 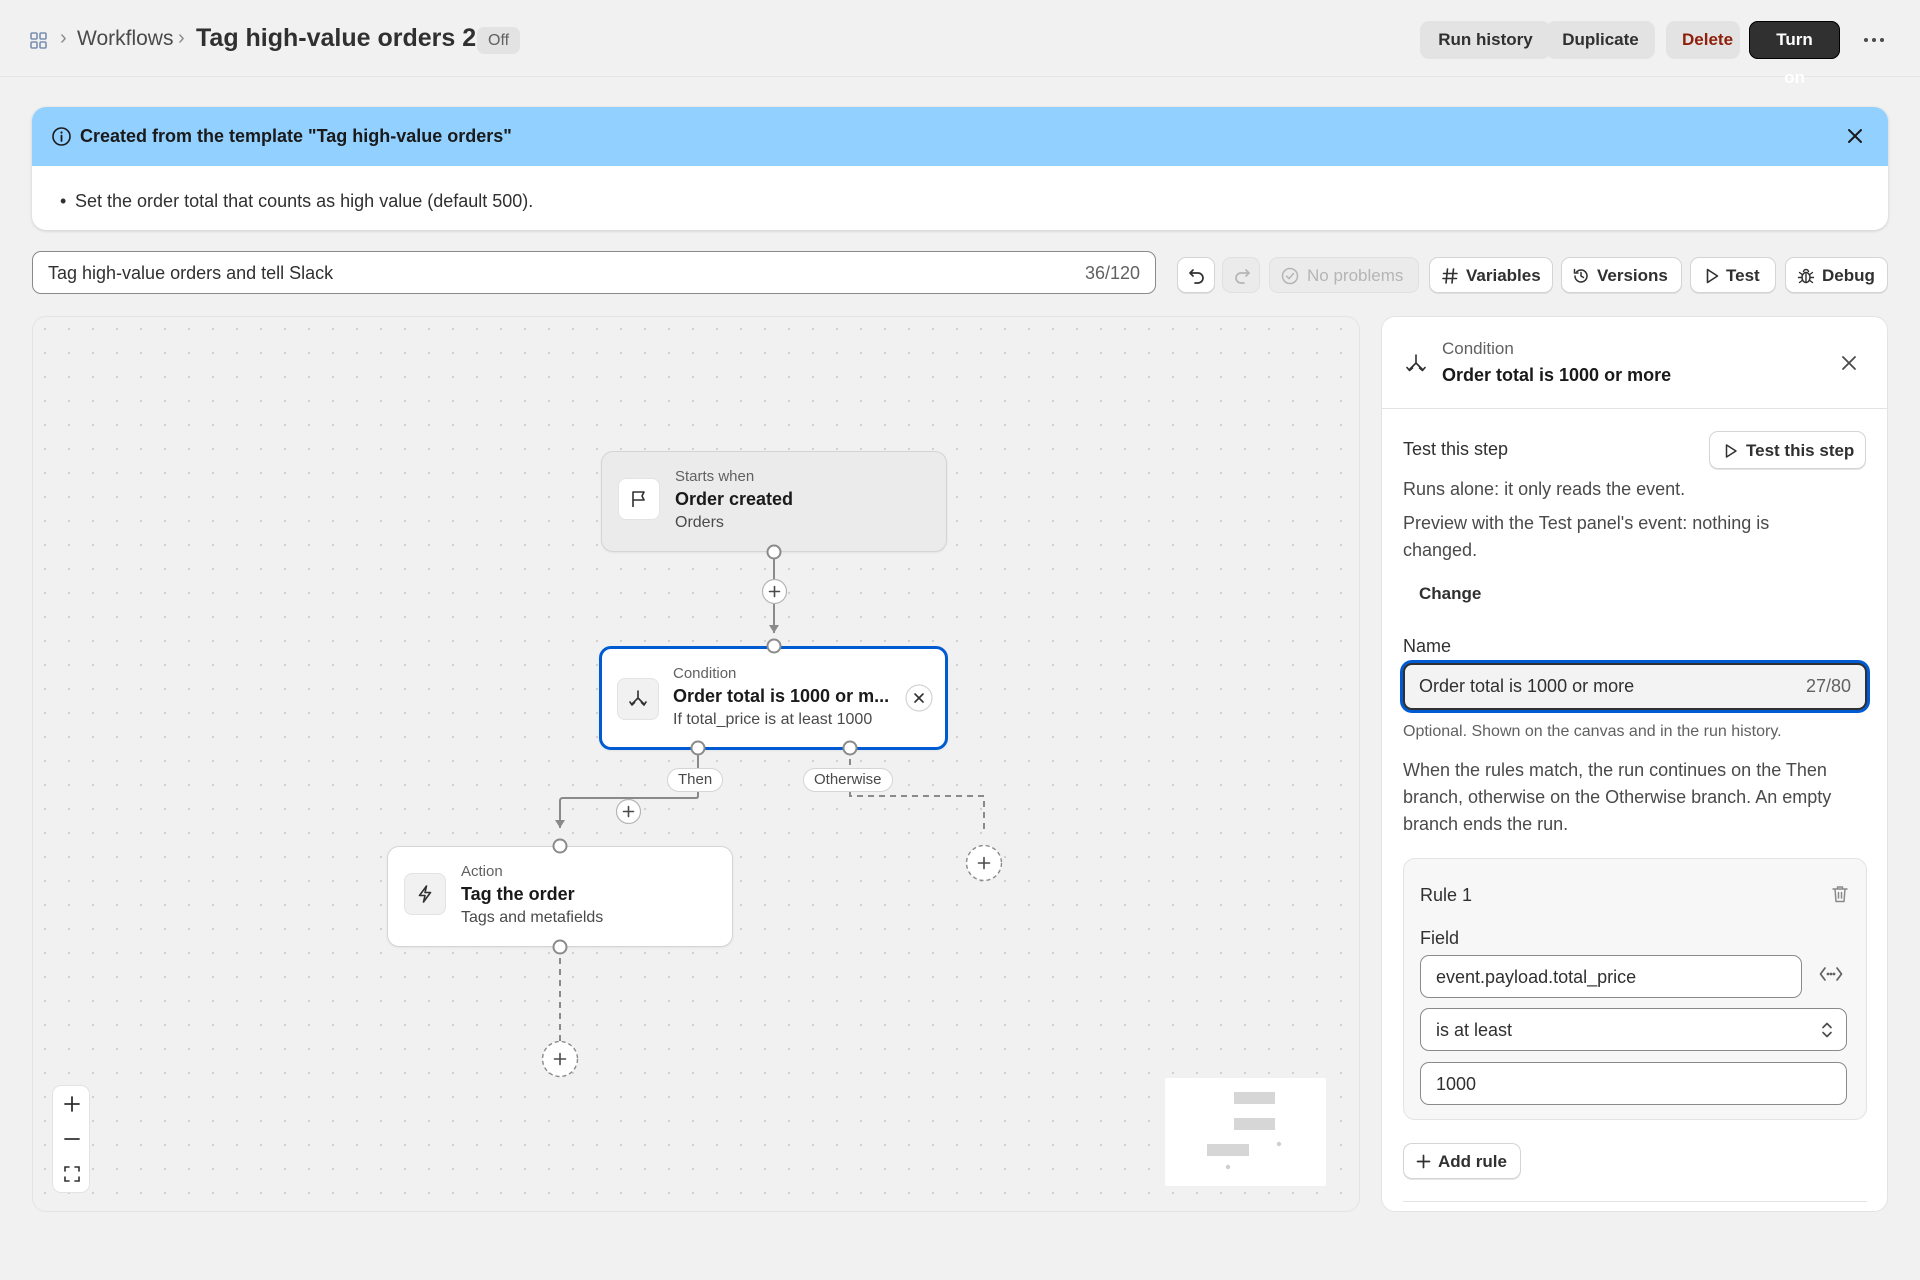 I want to click on action-icon-box, so click(x=425, y=894).